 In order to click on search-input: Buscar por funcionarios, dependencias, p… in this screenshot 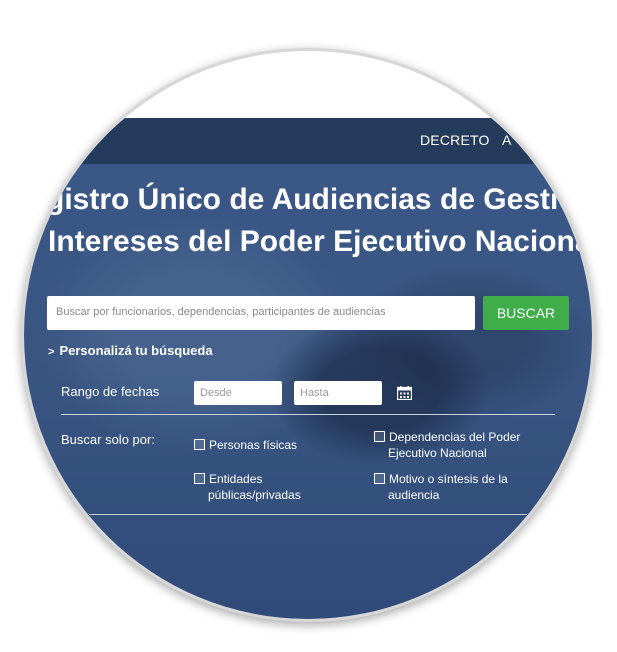, I will do `click(261, 313)`.